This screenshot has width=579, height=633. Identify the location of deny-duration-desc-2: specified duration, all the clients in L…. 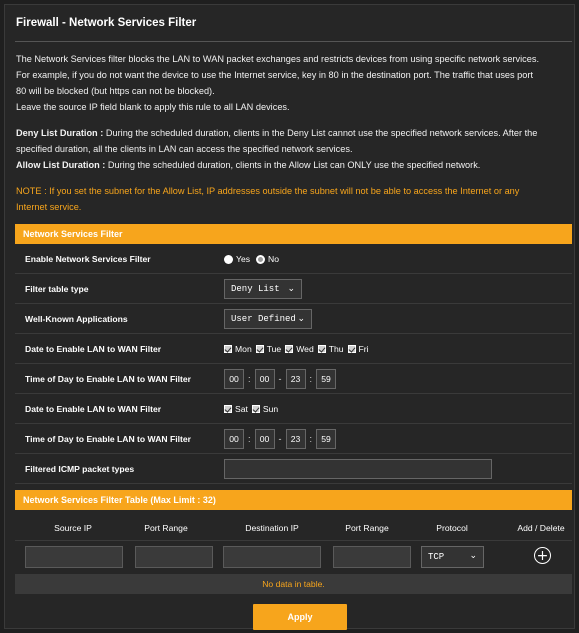
(184, 149).